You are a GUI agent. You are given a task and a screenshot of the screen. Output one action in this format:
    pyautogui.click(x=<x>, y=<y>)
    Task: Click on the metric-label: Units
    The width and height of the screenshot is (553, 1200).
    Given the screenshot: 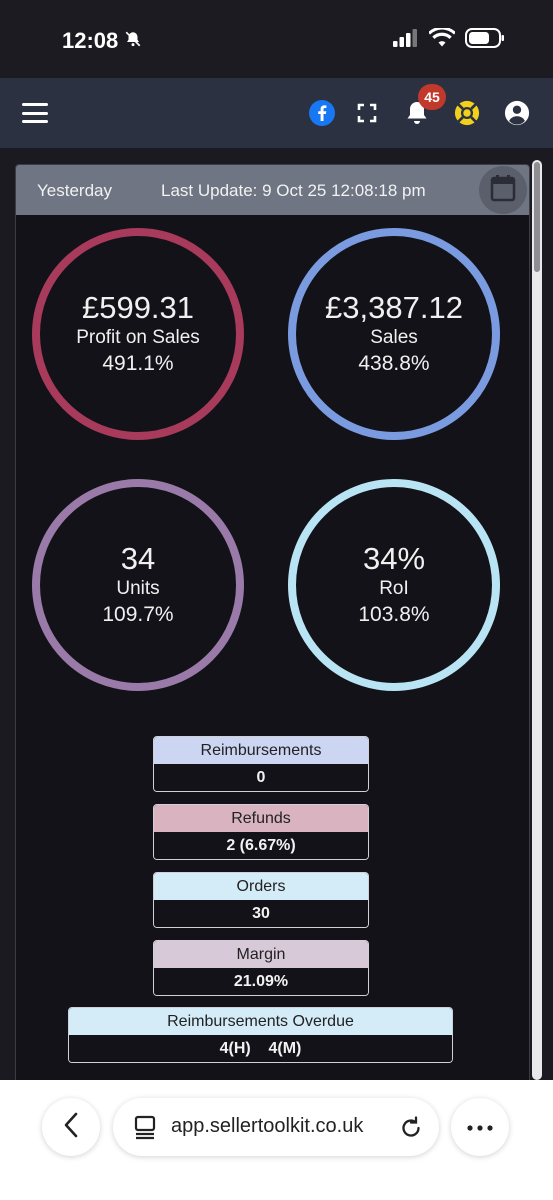 What is the action you would take?
    pyautogui.click(x=138, y=588)
    